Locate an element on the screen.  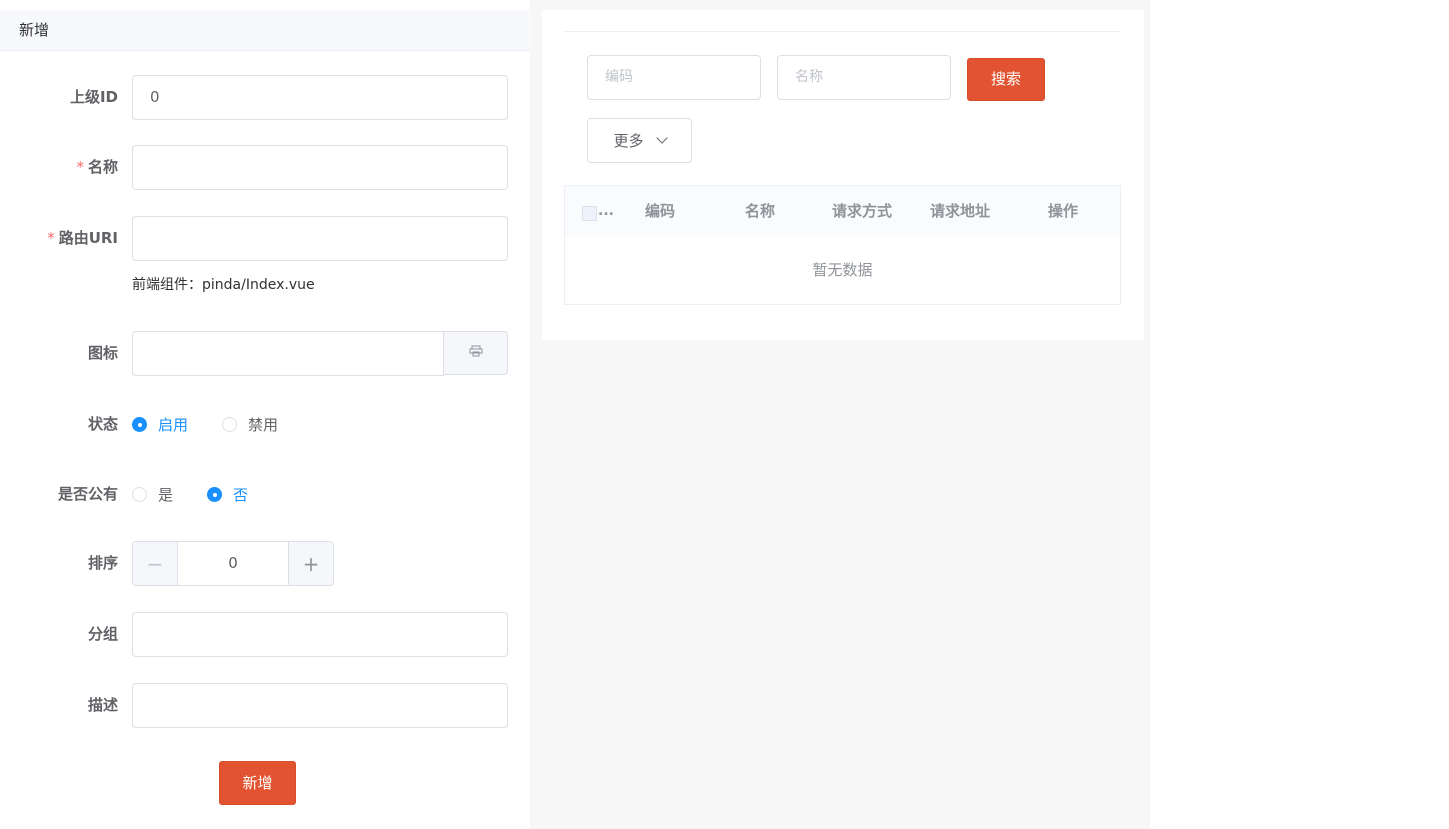
icon-picker-icon is located at coordinates (476, 353).